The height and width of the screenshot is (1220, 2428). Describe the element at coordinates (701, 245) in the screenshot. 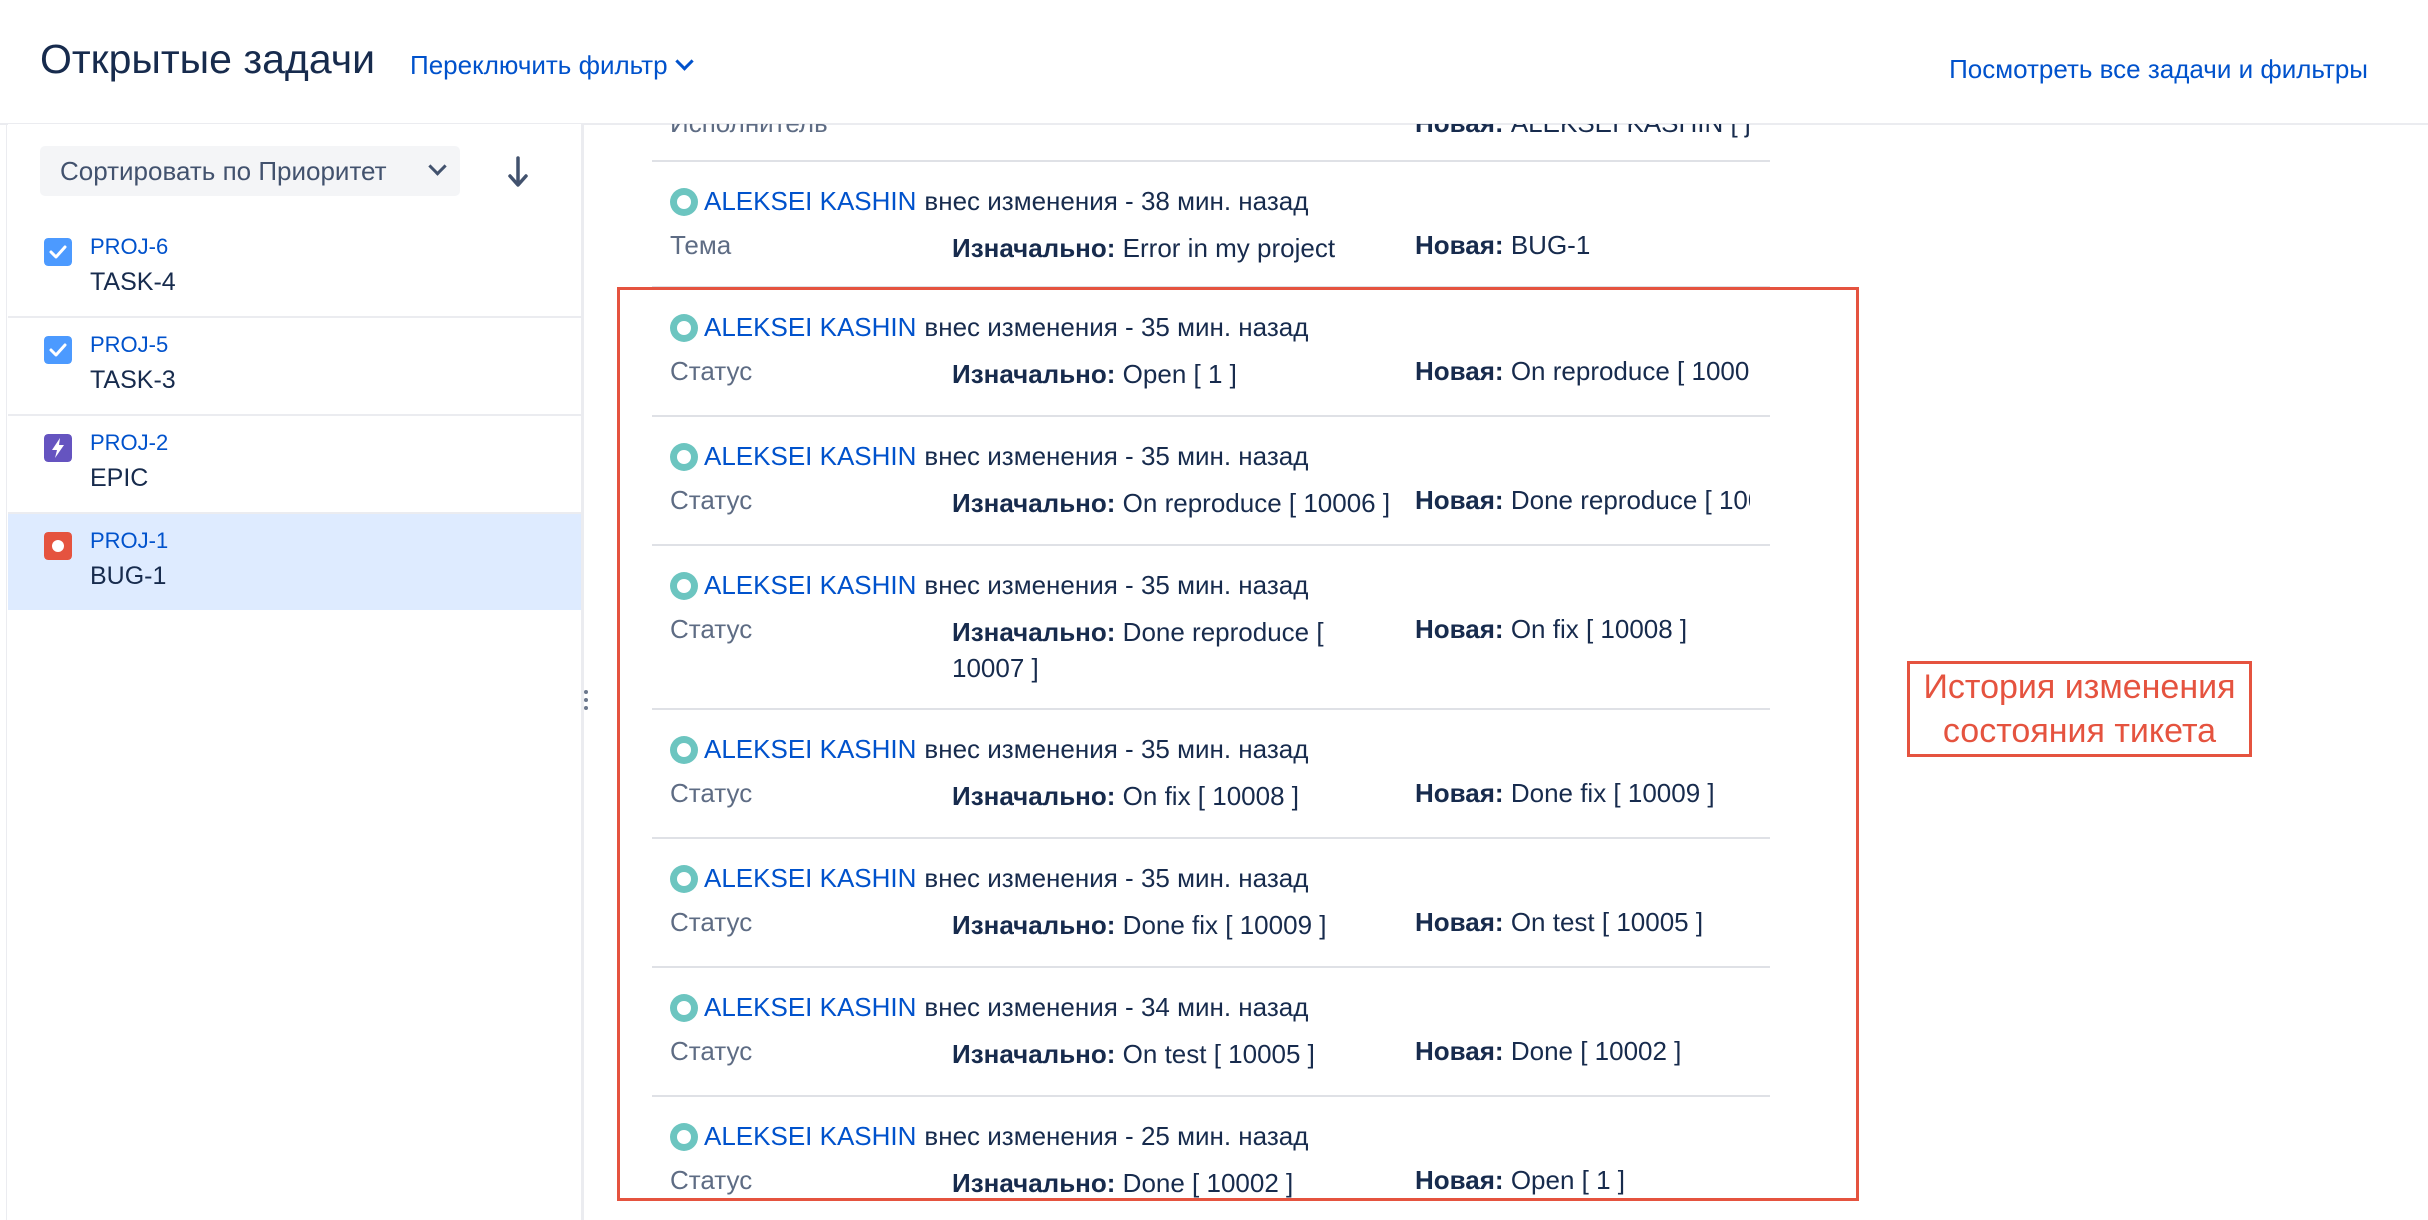

I see `changed-field: Тема` at that location.